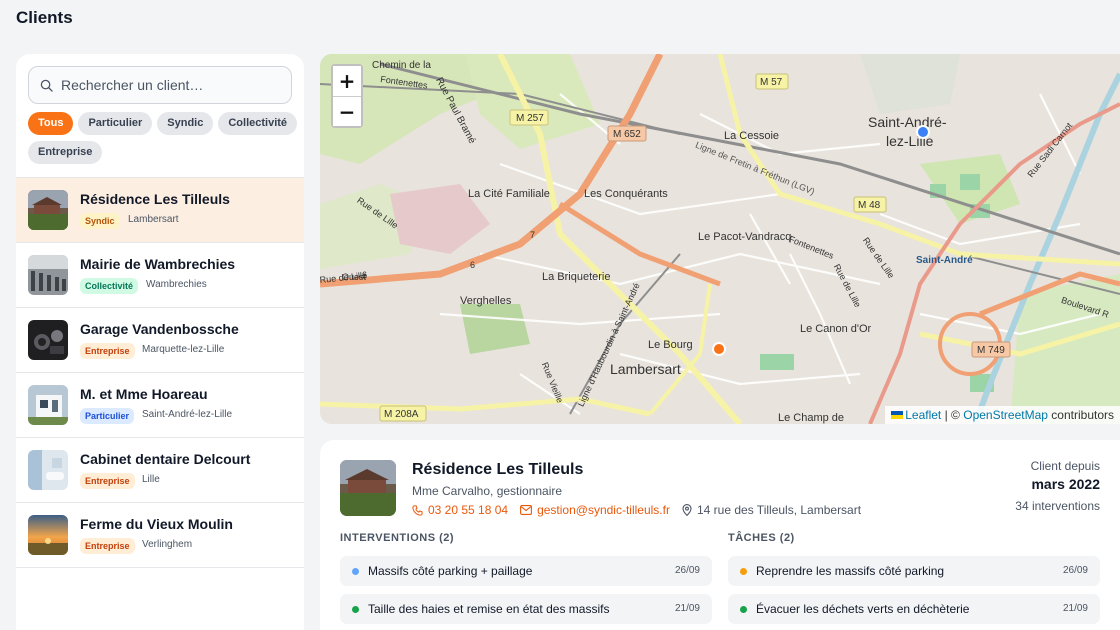 The height and width of the screenshot is (630, 1120). I want to click on map-marker-lambersart, so click(719, 349).